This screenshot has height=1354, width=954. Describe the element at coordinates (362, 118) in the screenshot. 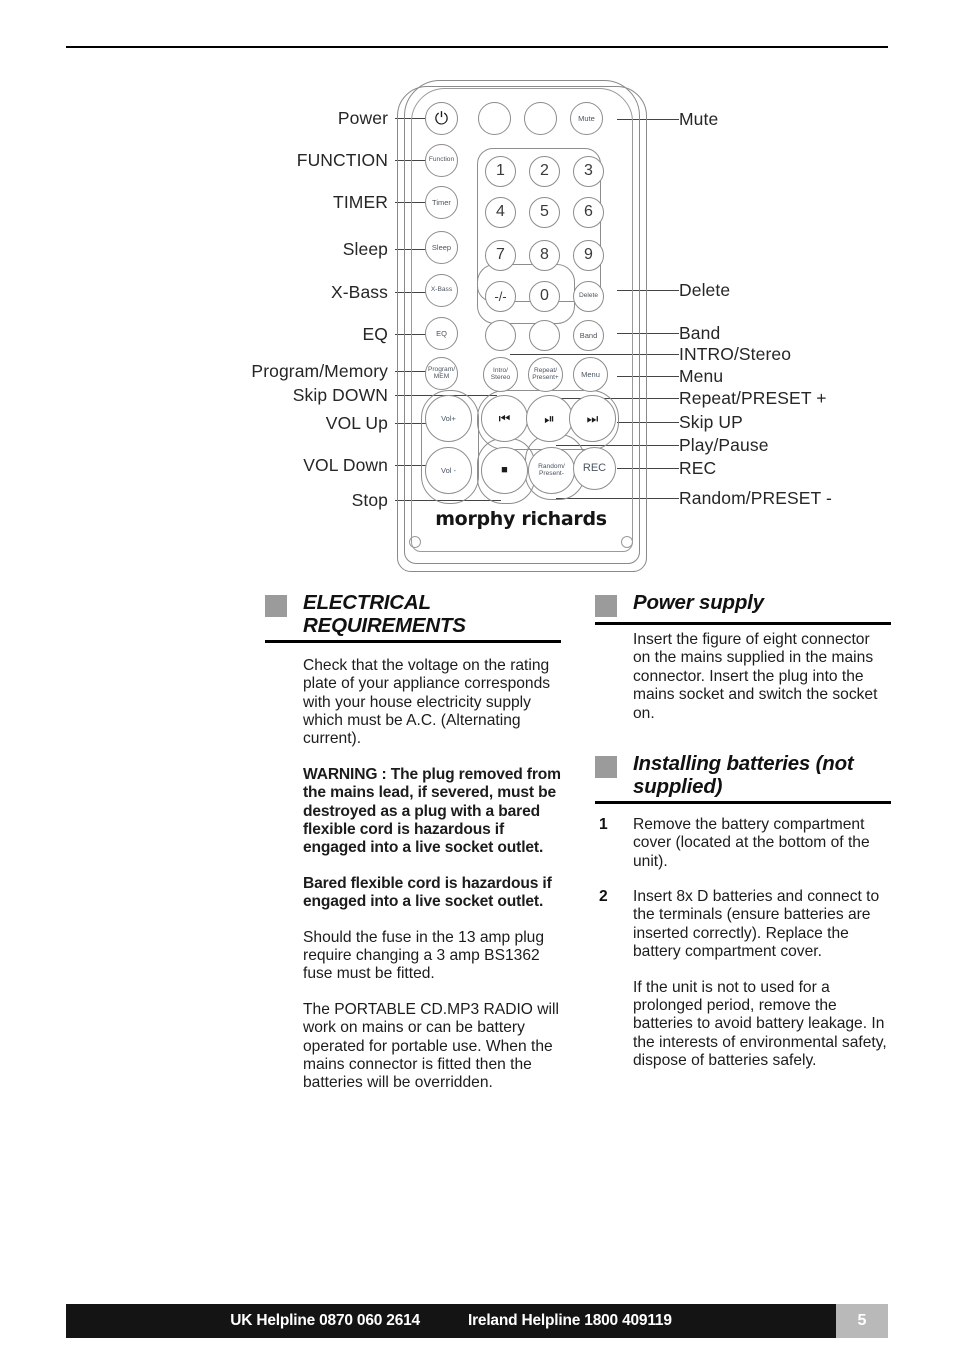

I see `label-power: Power` at that location.